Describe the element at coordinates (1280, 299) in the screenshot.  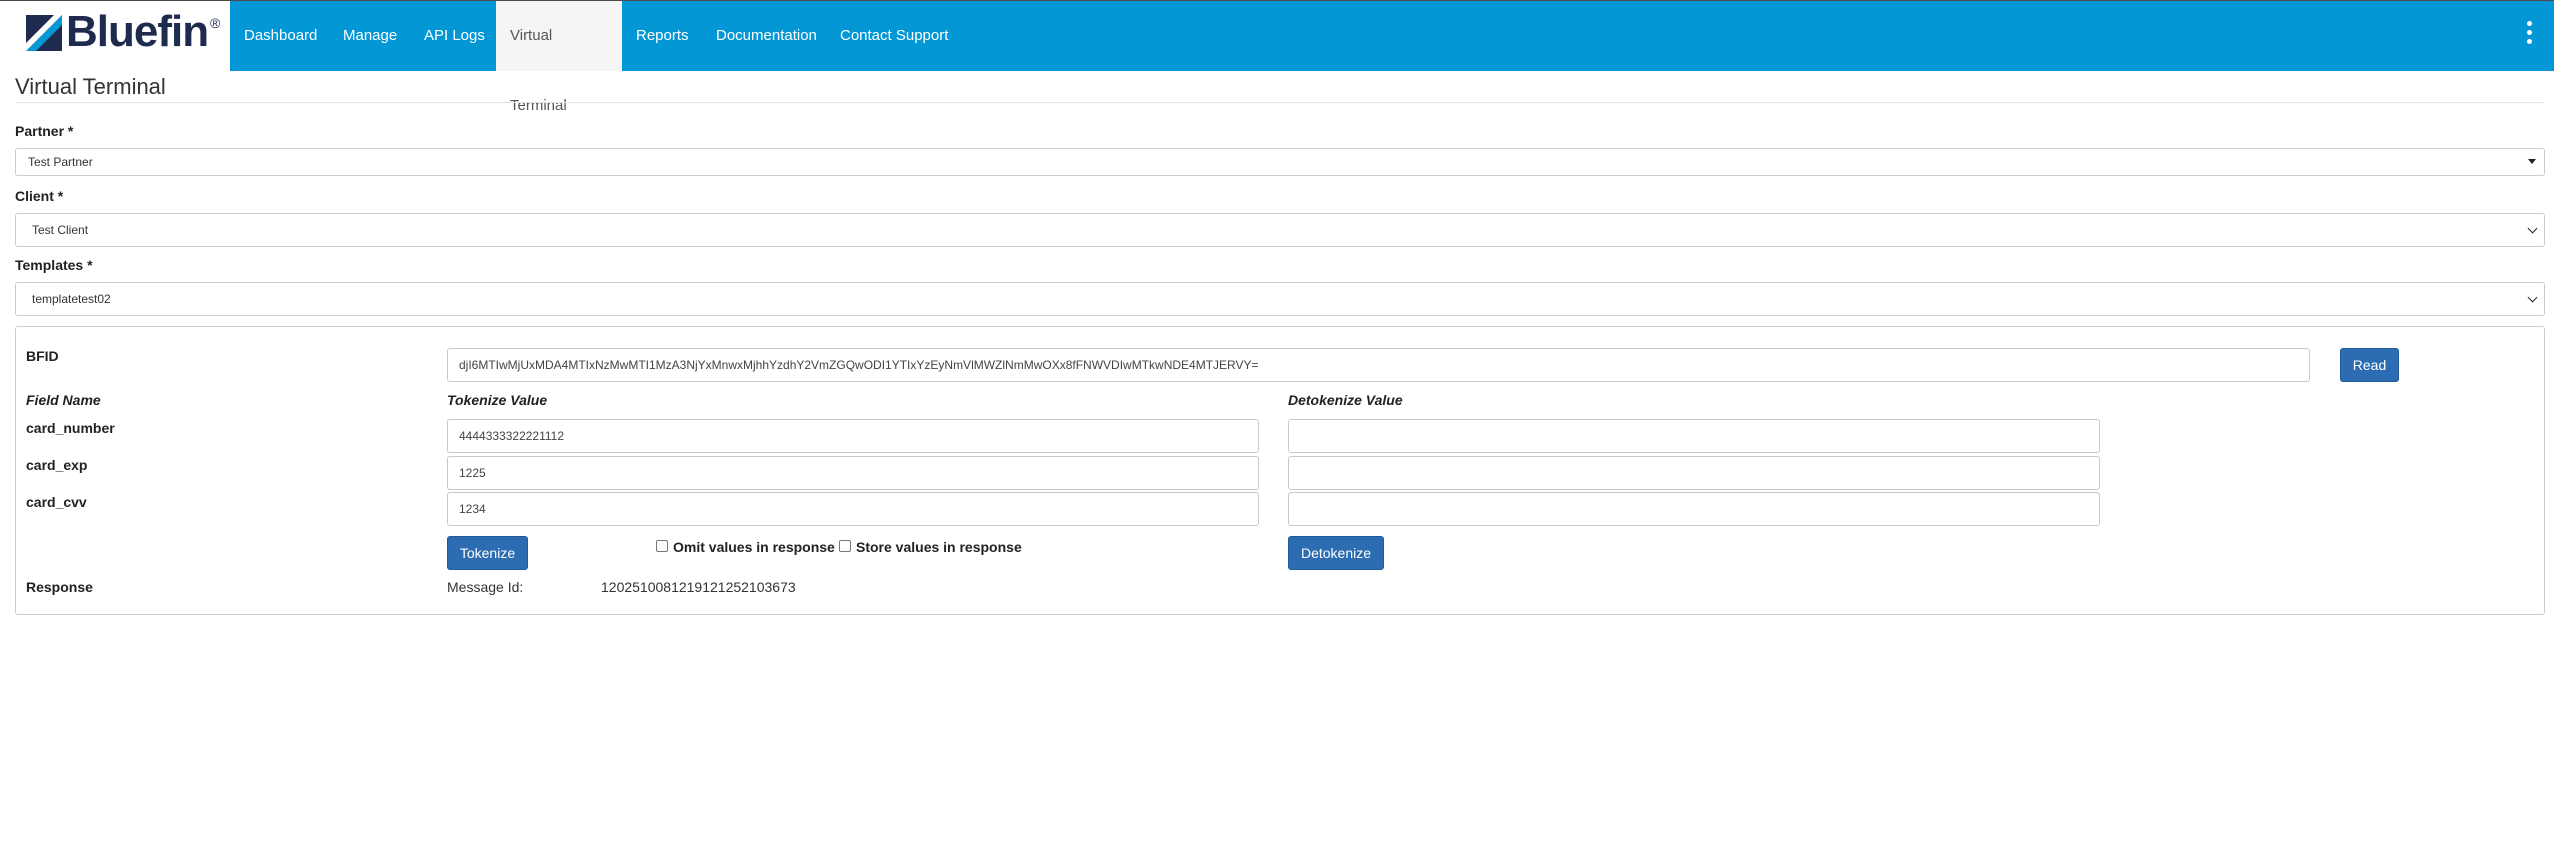
I see `templates-select: templatetest02` at that location.